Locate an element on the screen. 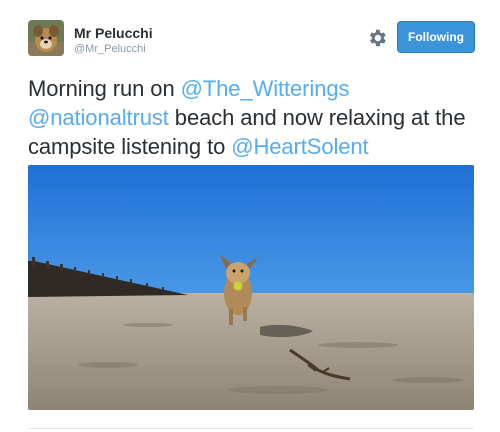 The image size is (500, 432). display-name: Mr Pelucchi is located at coordinates (113, 33).